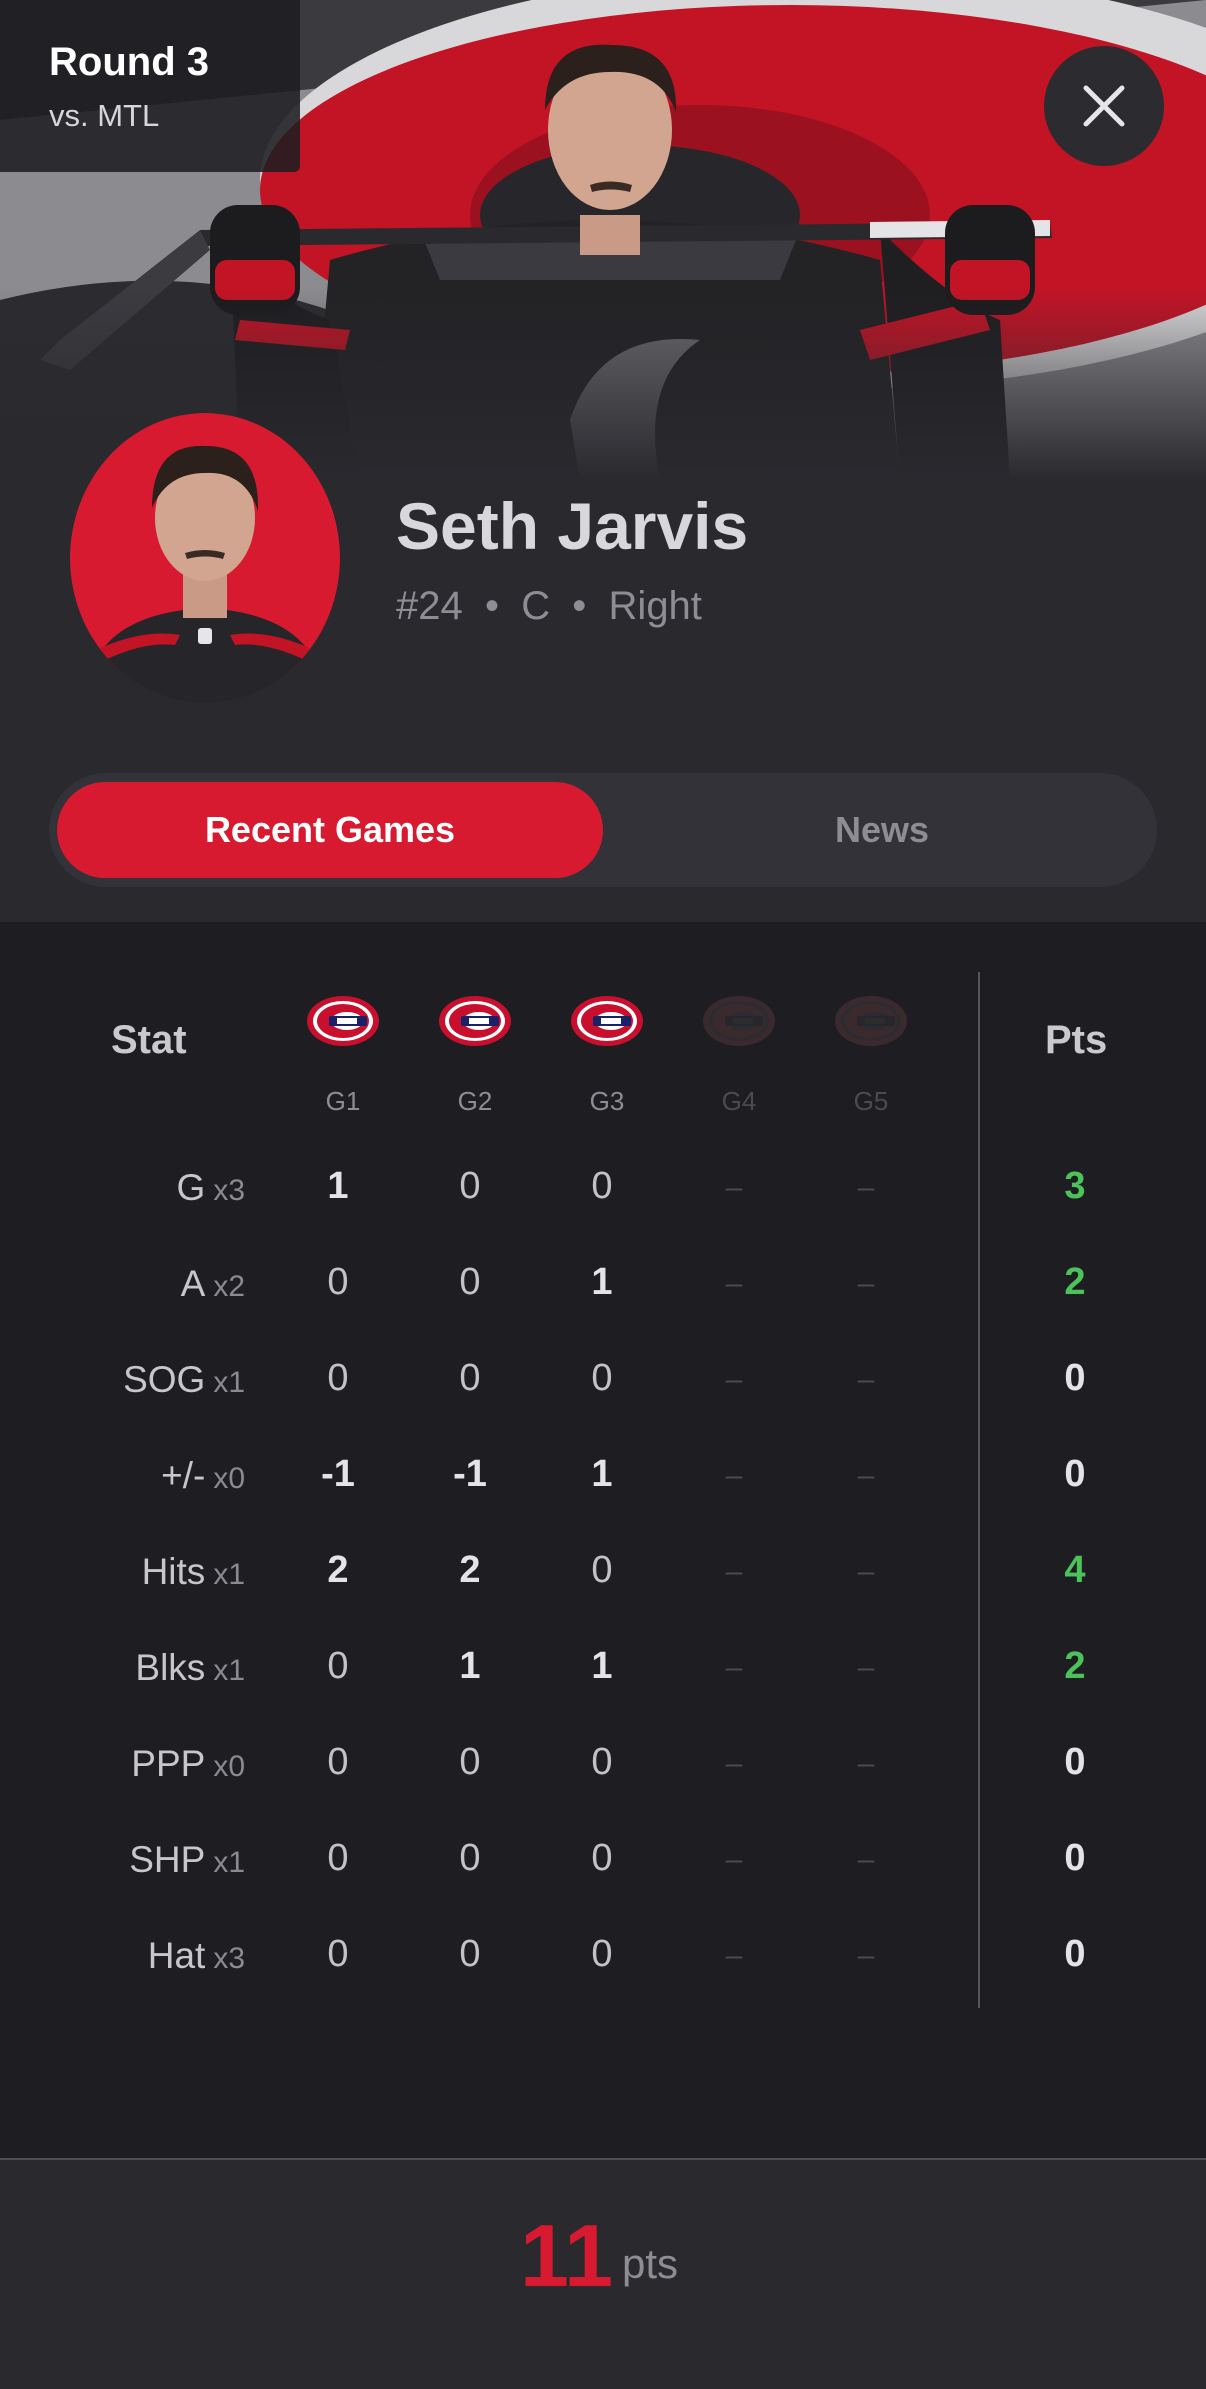 This screenshot has height=2389, width=1206. What do you see at coordinates (167, 1859) in the screenshot?
I see `stat-name: SHP` at bounding box center [167, 1859].